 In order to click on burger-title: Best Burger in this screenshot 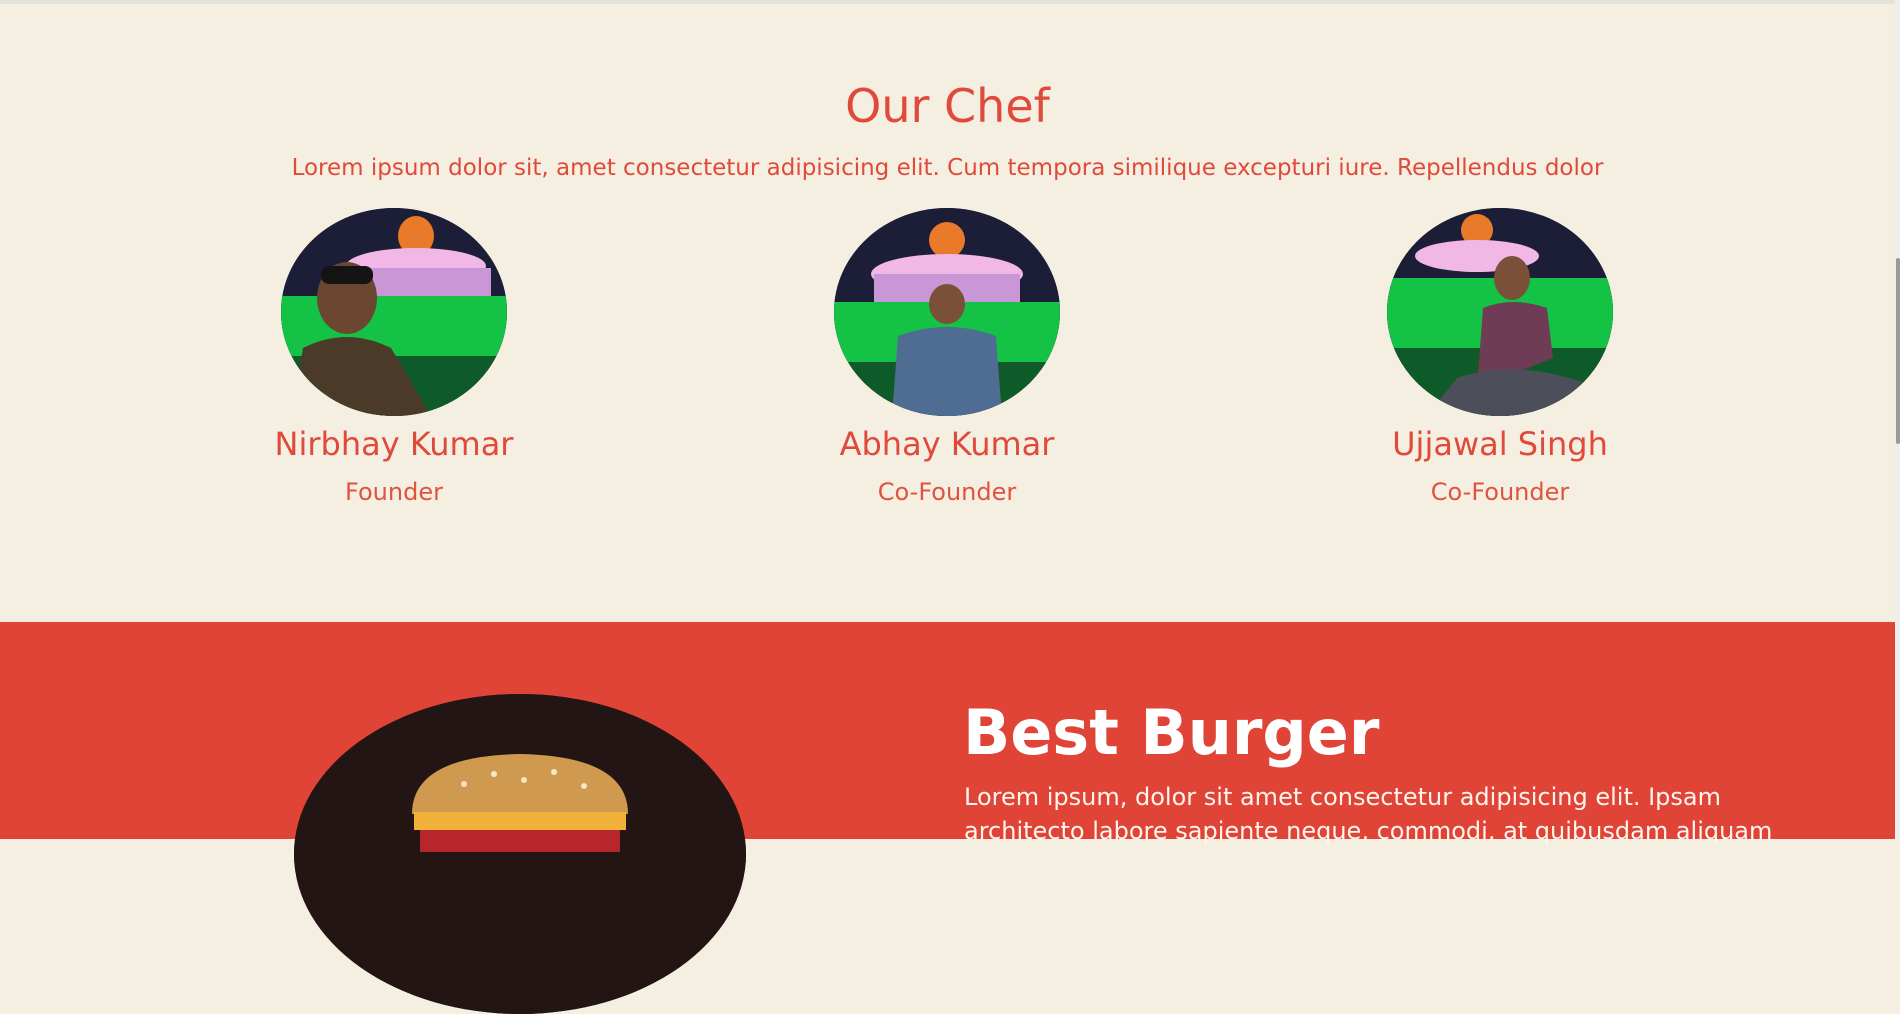, I will do `click(1171, 732)`.